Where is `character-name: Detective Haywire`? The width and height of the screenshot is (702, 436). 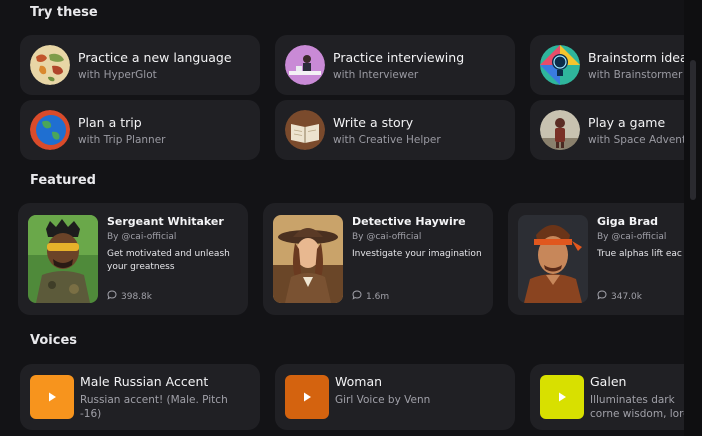 character-name: Detective Haywire is located at coordinates (409, 221).